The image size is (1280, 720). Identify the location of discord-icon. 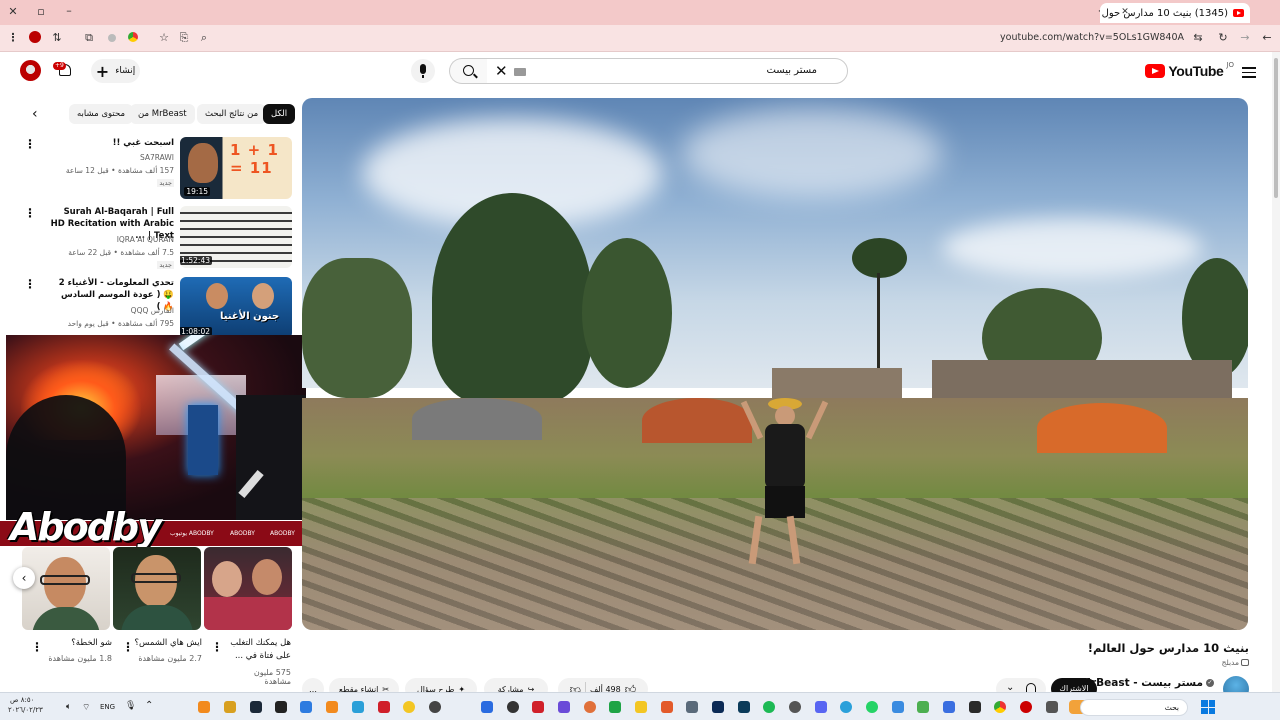
(821, 707).